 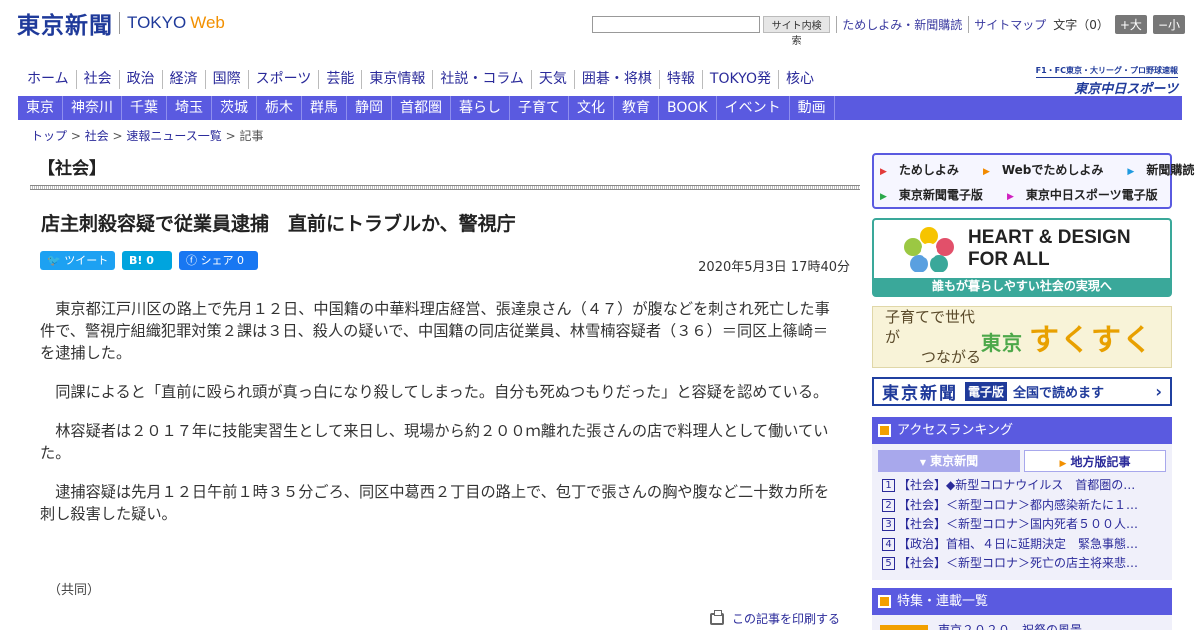 I want to click on subnav-metro-area: 首都圏, so click(x=421, y=108).